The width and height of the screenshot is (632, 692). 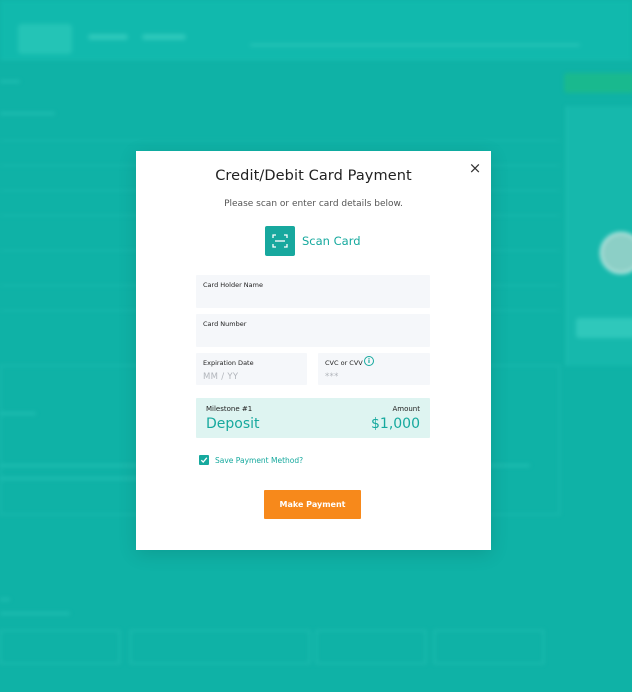 What do you see at coordinates (316, 30) in the screenshot?
I see `background-topbar` at bounding box center [316, 30].